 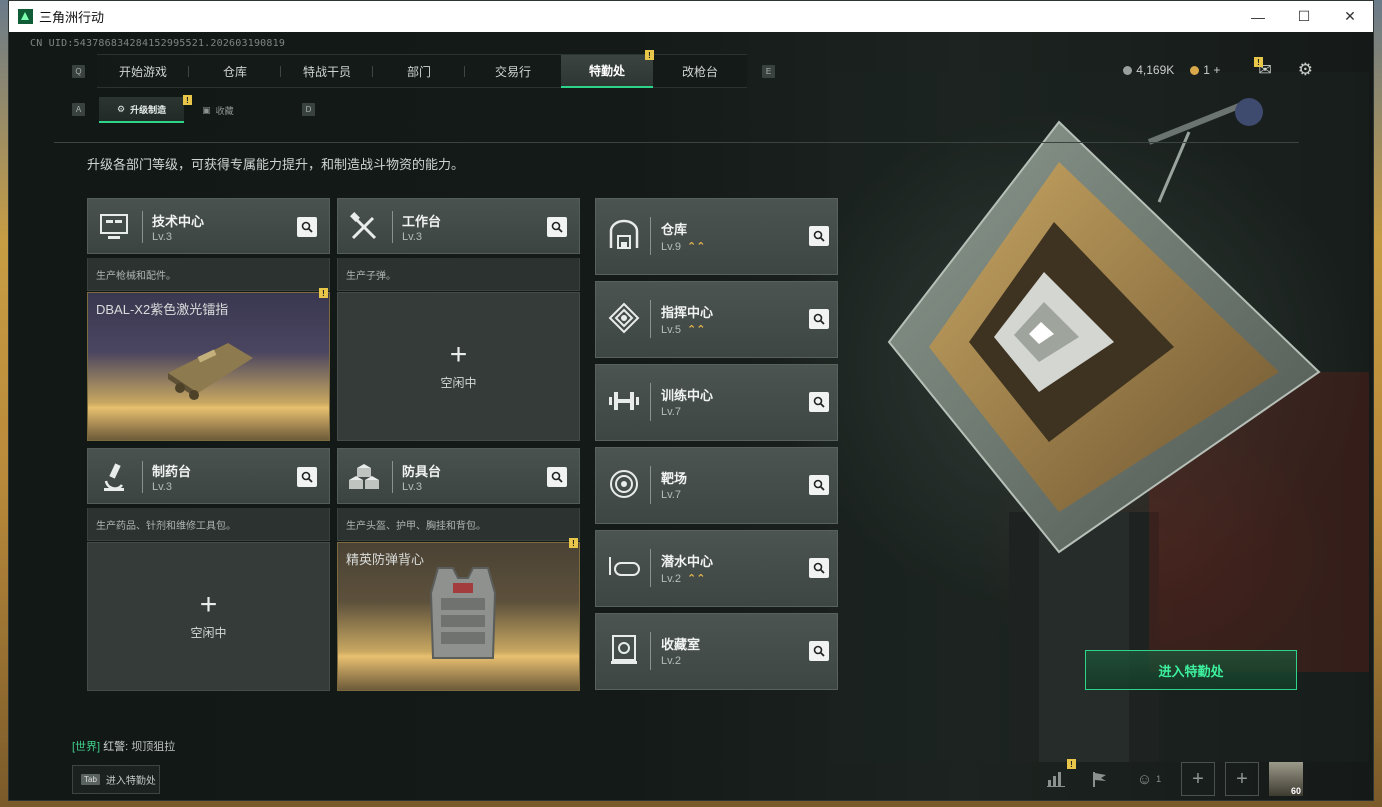 I want to click on dept-card-training-center: 训练中心 Lv.7, so click(x=716, y=402).